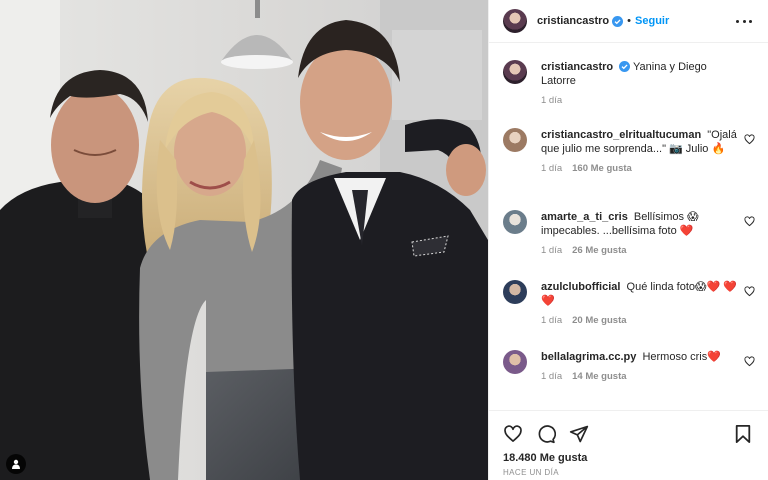 This screenshot has width=768, height=480. What do you see at coordinates (652, 21) in the screenshot?
I see `follow-button: Seguir` at bounding box center [652, 21].